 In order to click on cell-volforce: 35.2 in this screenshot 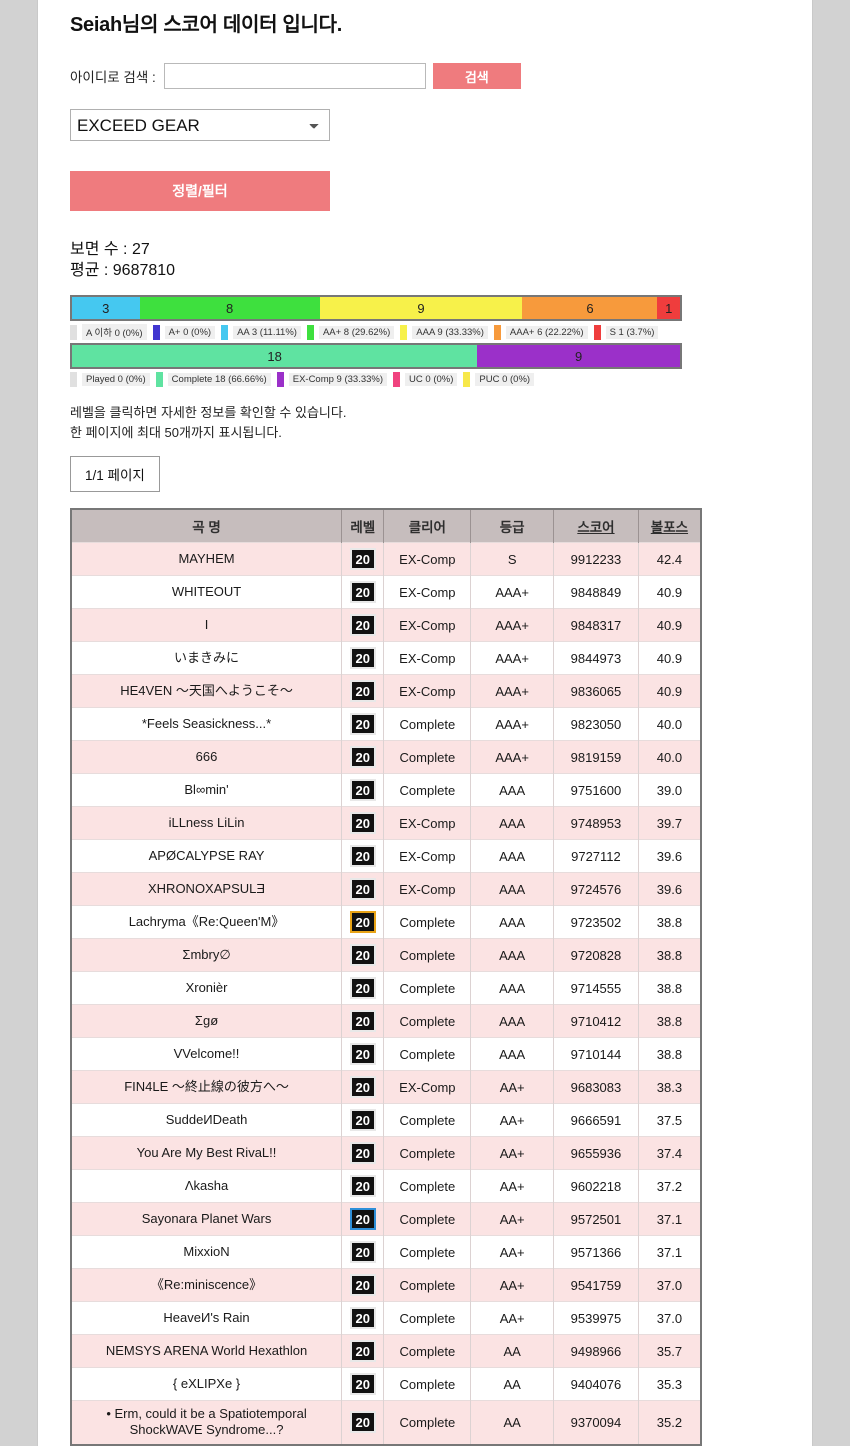, I will do `click(669, 1422)`.